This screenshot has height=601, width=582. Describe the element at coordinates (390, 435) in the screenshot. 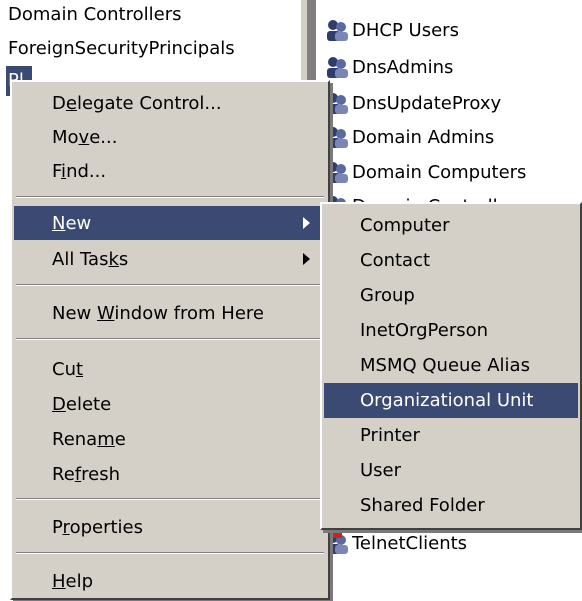

I see `submenu-item-label: Printer` at that location.